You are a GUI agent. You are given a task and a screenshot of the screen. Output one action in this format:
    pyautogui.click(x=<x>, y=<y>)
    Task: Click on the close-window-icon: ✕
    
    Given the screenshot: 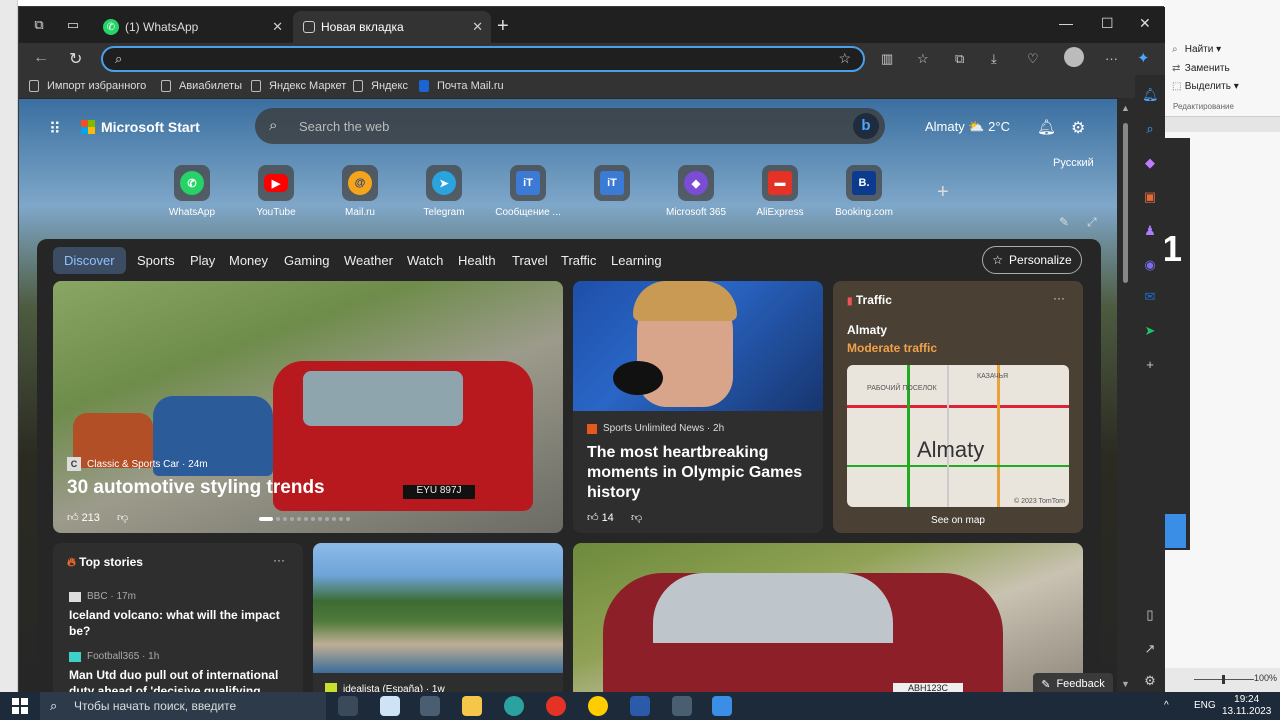 What is the action you would take?
    pyautogui.click(x=1145, y=23)
    